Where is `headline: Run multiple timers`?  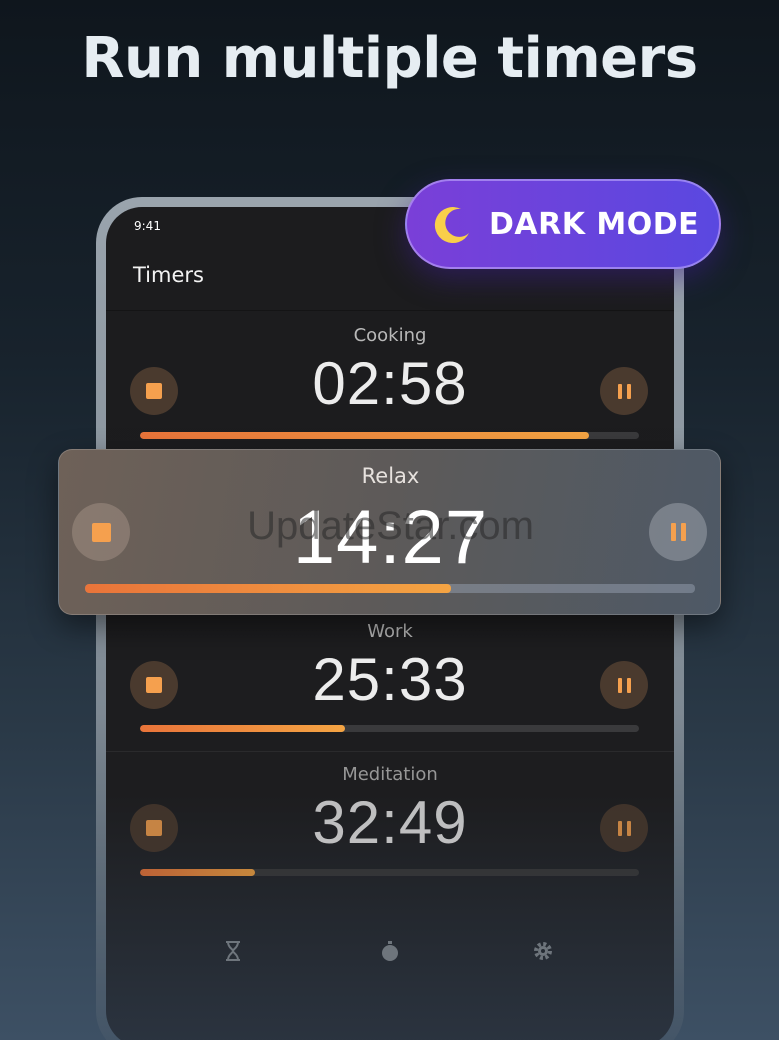
headline: Run multiple timers is located at coordinates (389, 58).